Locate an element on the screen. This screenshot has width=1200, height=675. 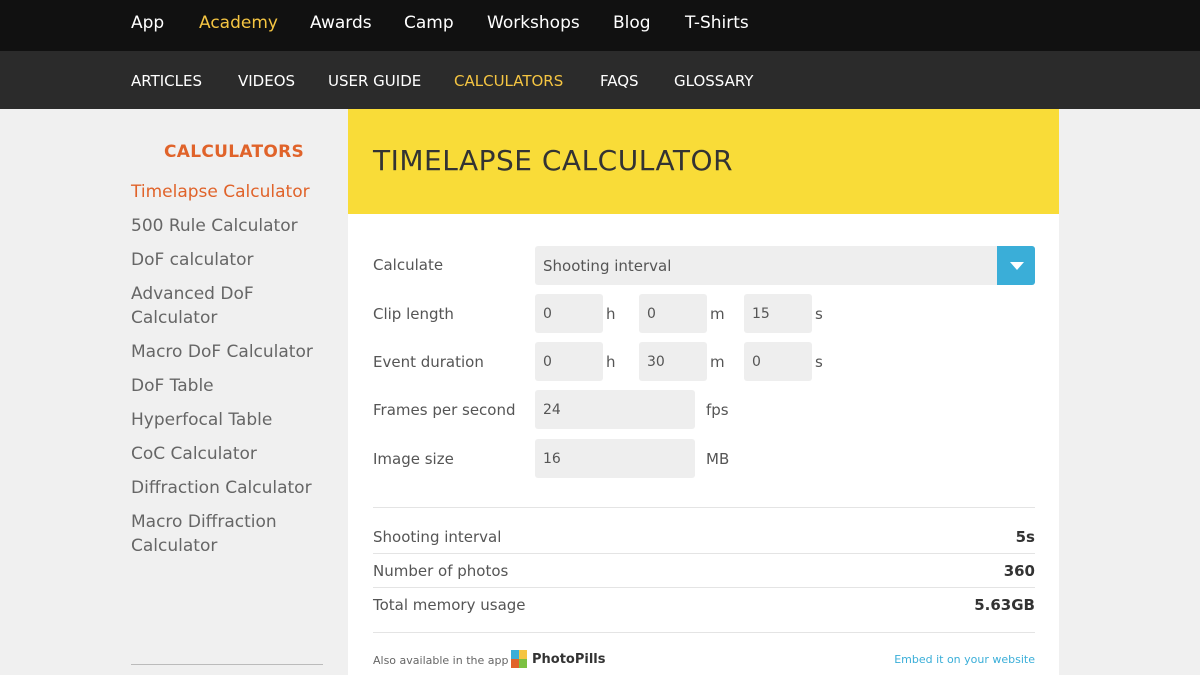
sidebar-item-500-rule-calculator: 500 Rule Calculator is located at coordinates (231, 226).